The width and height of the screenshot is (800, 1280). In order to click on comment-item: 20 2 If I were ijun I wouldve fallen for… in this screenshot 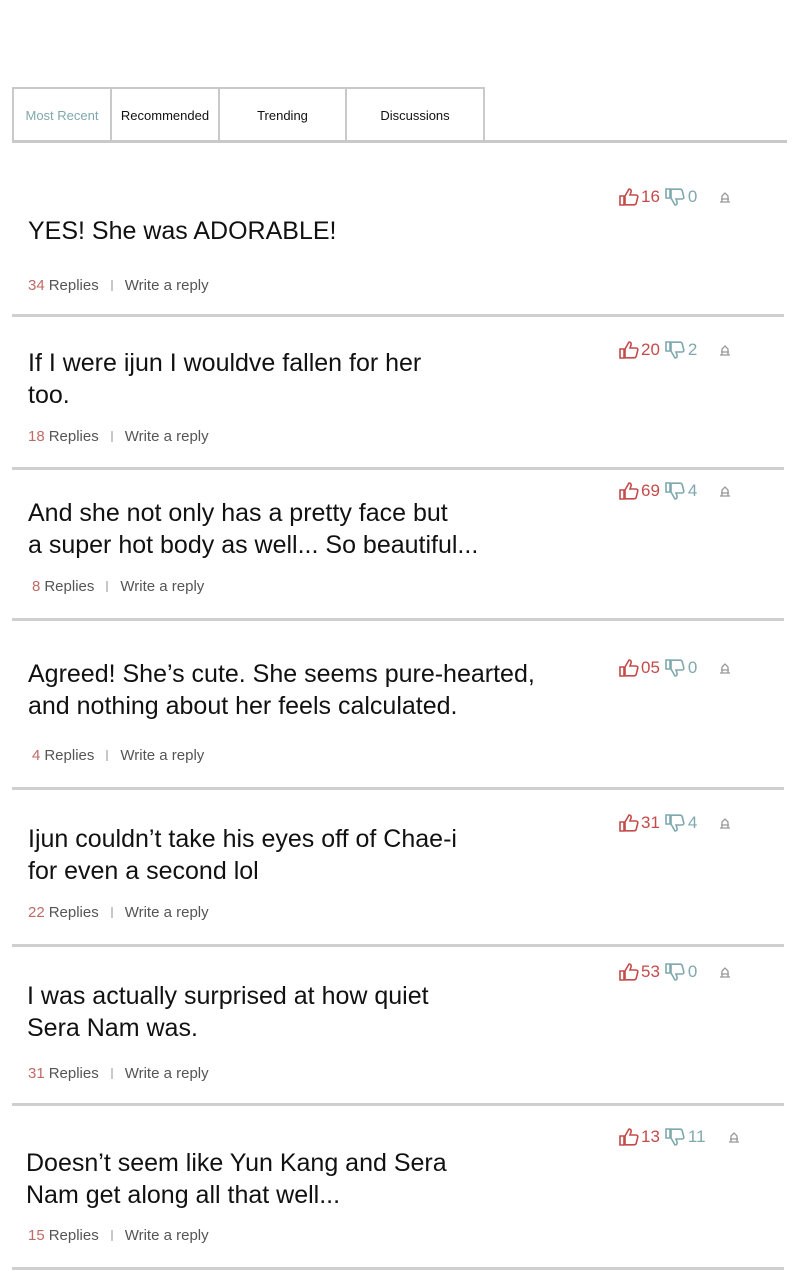, I will do `click(398, 394)`.